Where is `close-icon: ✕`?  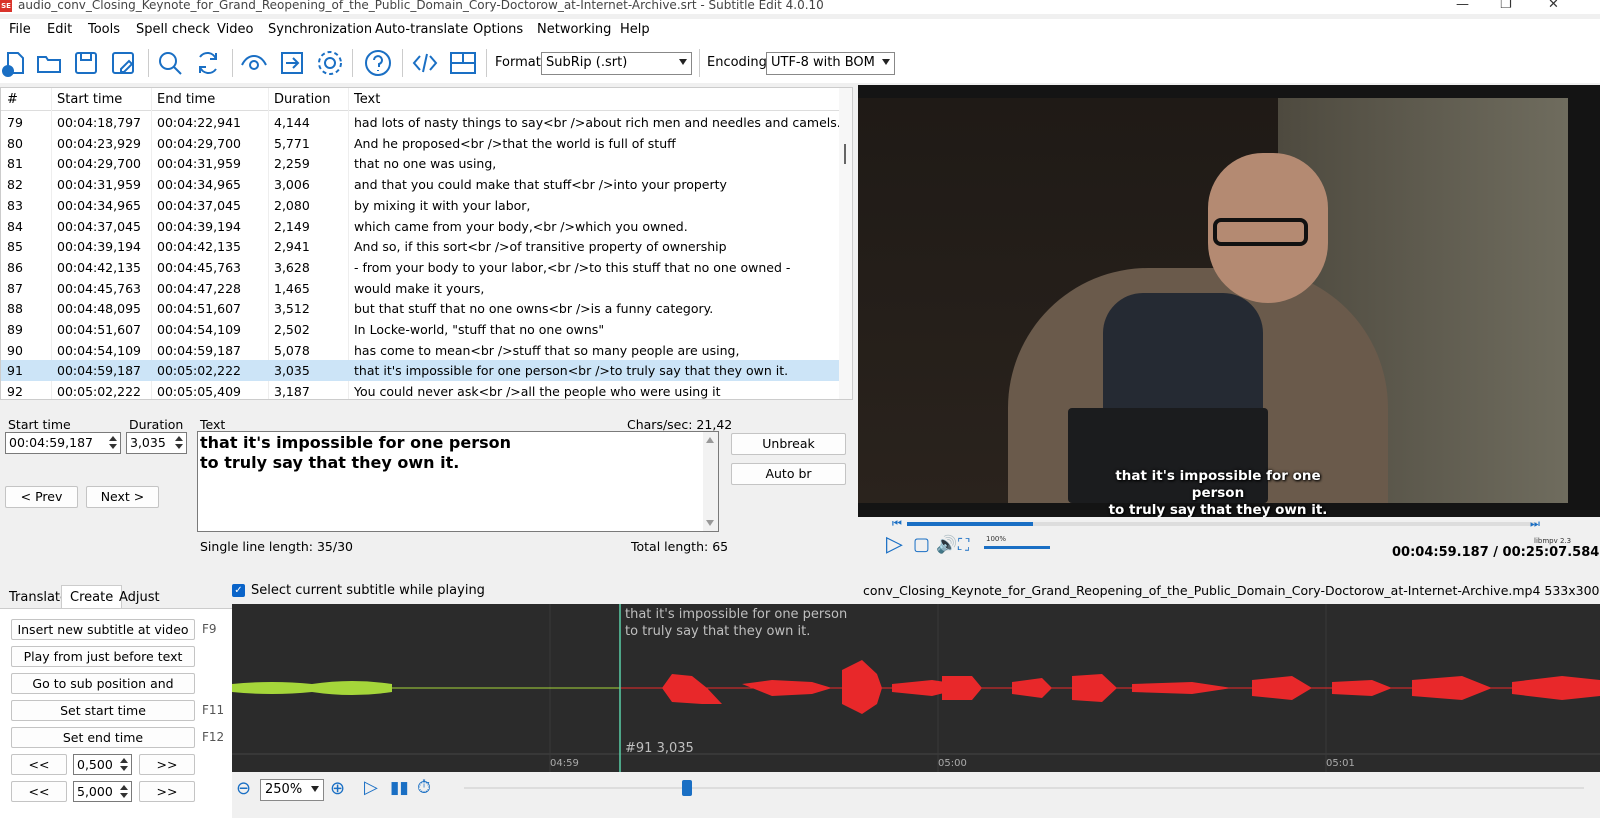 close-icon: ✕ is located at coordinates (1553, 6).